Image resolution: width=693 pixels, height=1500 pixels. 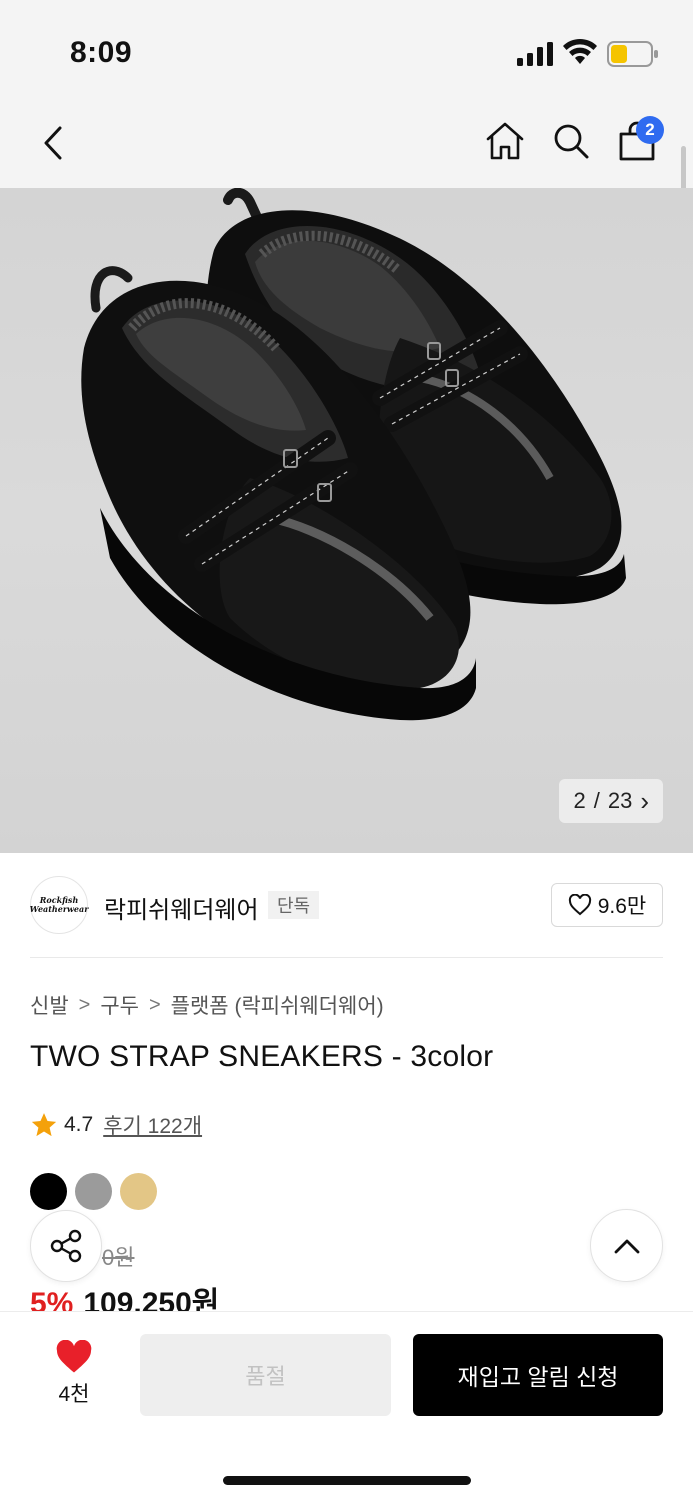 What do you see at coordinates (74, 1374) in the screenshot?
I see `wishlist-button: 4천` at bounding box center [74, 1374].